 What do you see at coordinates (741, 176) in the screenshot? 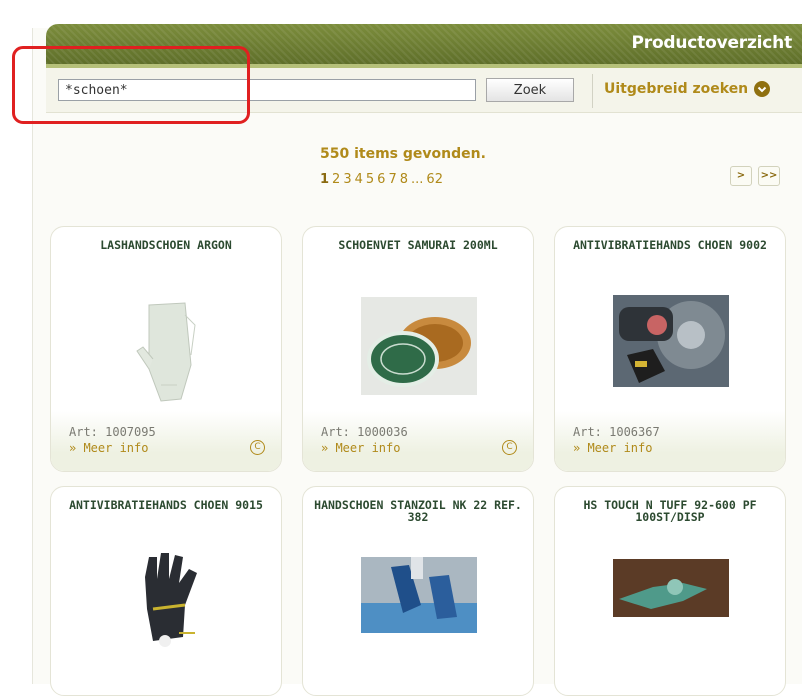
I see `next-page-button: >` at bounding box center [741, 176].